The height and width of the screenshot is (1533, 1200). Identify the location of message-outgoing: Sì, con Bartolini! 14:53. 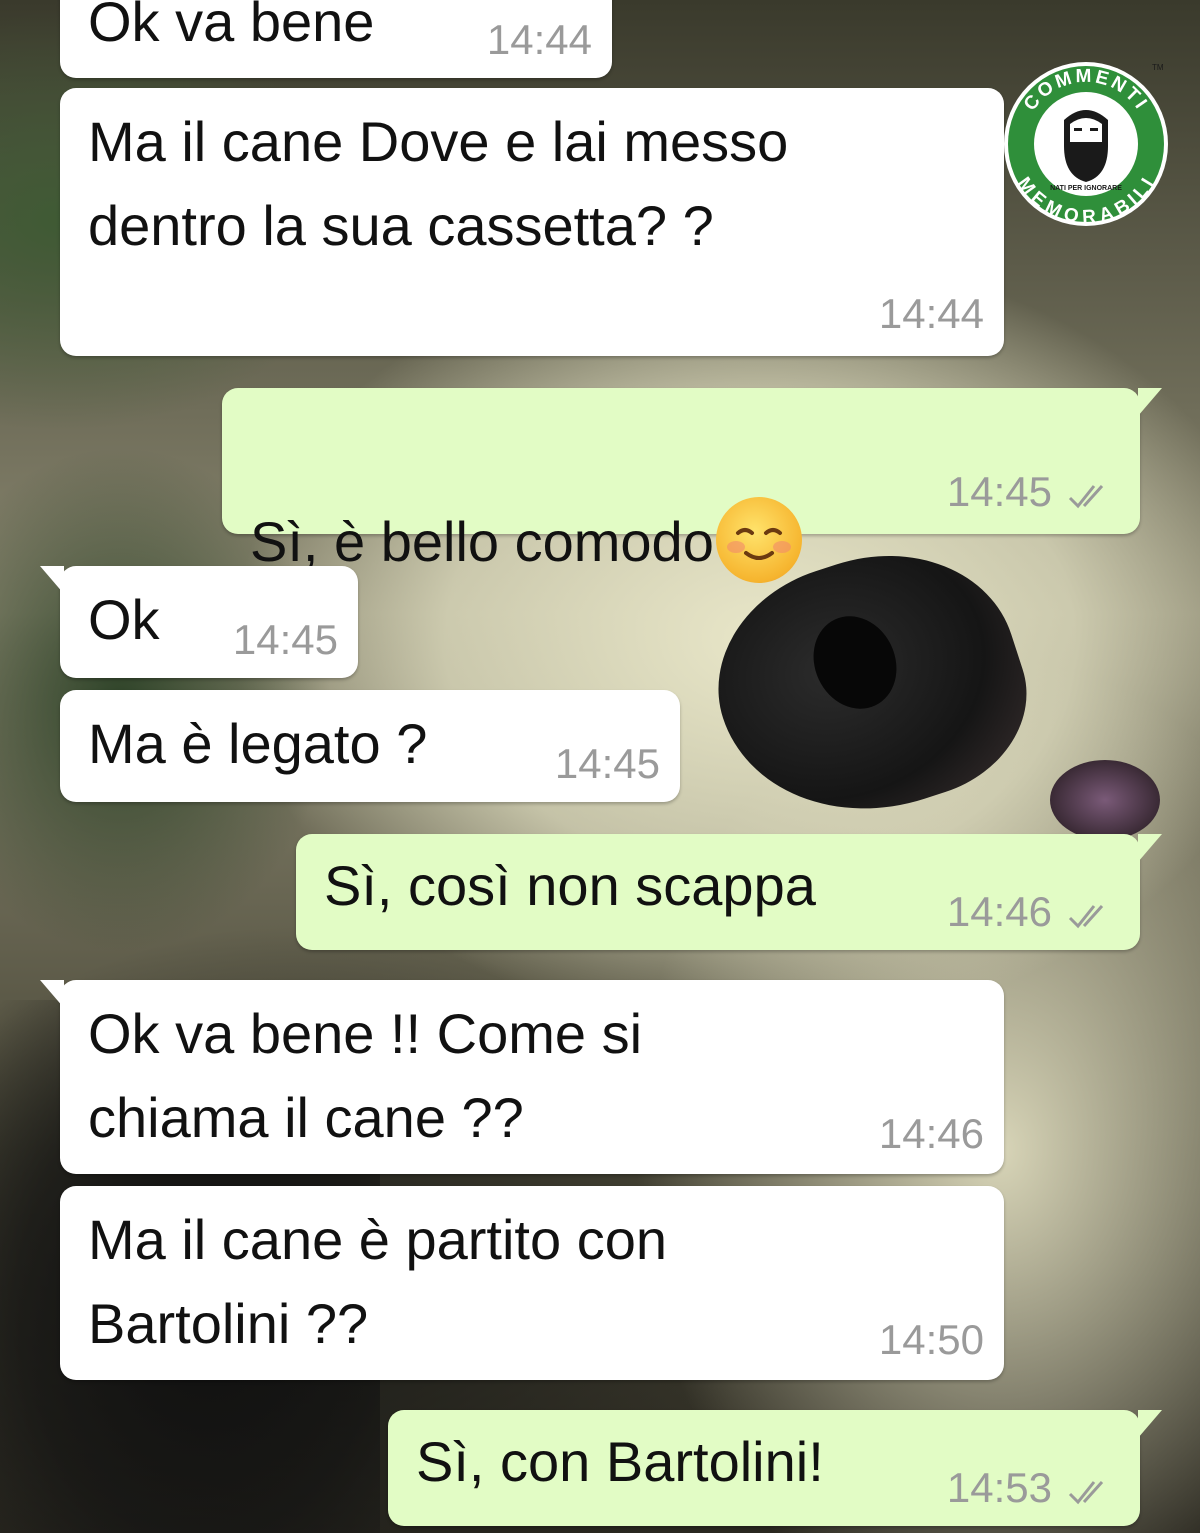
(775, 1468).